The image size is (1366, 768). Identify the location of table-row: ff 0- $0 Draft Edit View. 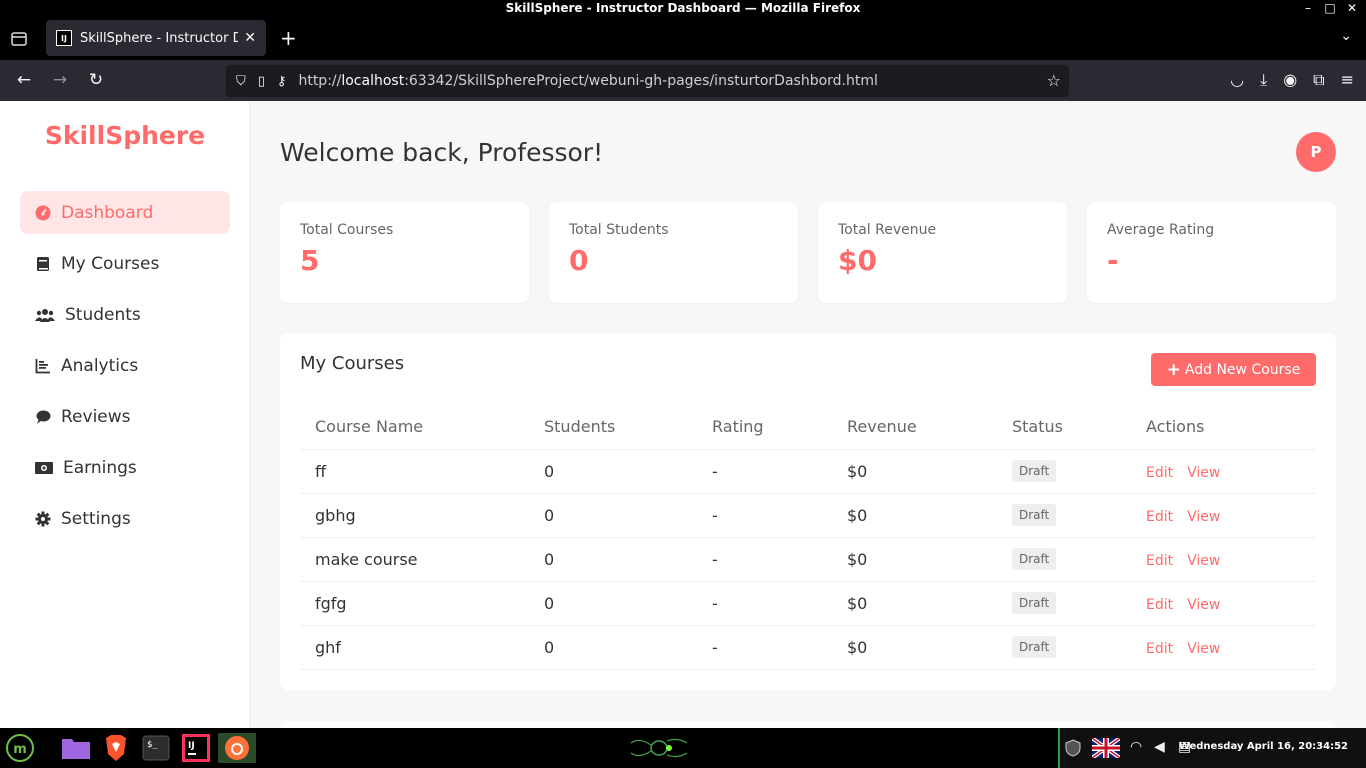
(808, 471).